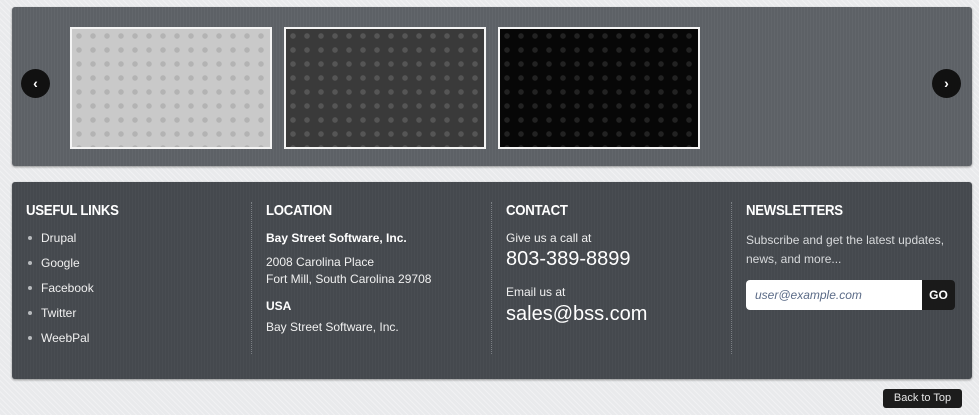  What do you see at coordinates (349, 279) in the screenshot?
I see `address-line-2: Fort Mill, South Carolina 29708` at bounding box center [349, 279].